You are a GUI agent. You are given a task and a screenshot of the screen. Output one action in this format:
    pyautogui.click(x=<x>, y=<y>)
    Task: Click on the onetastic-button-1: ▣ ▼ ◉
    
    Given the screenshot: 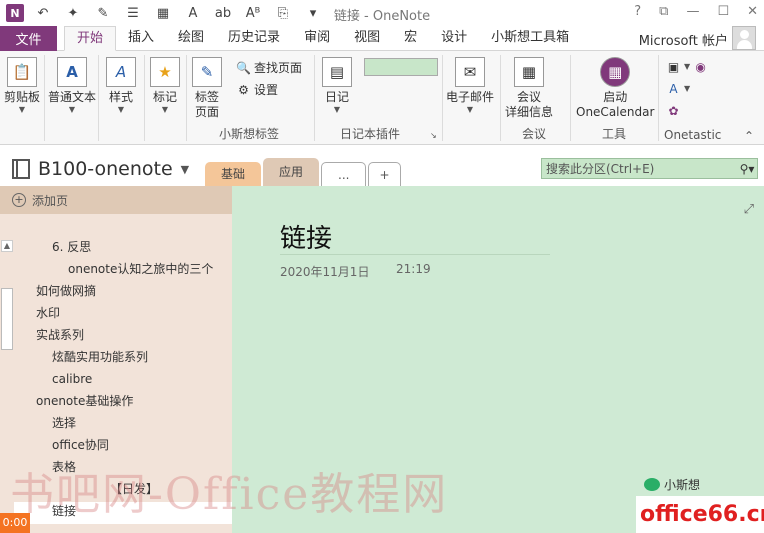 What is the action you would take?
    pyautogui.click(x=687, y=66)
    